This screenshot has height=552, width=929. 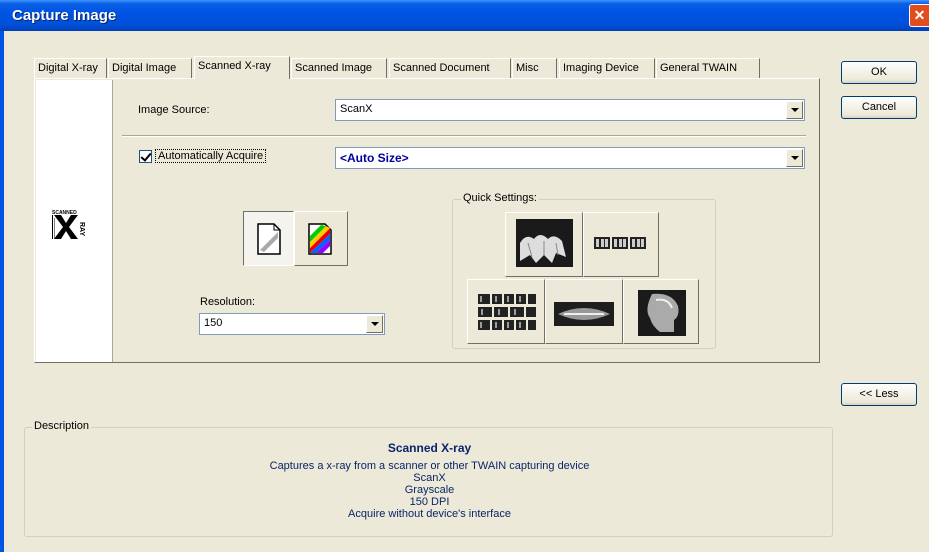 I want to click on image-size-select: <Auto Size>, so click(x=570, y=158).